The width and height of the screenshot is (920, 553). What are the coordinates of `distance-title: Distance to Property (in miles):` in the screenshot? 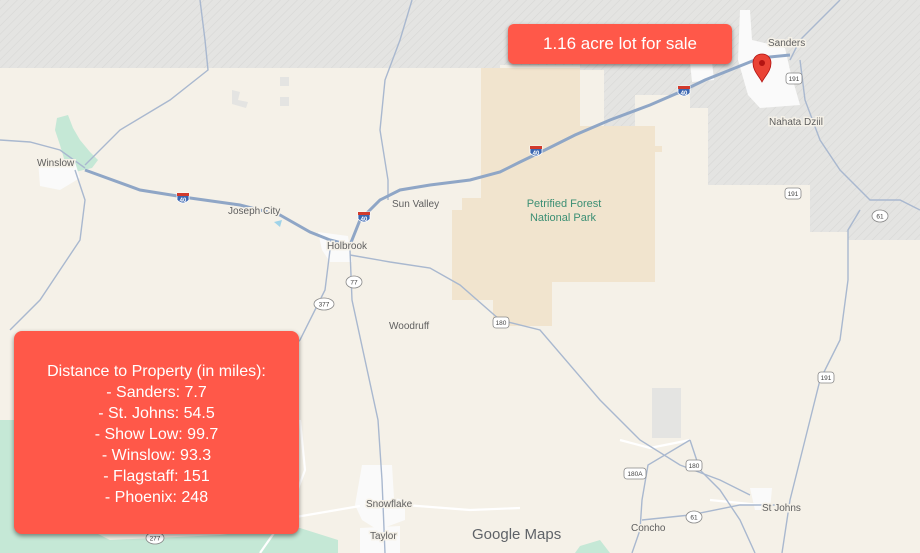 It's located at (156, 371).